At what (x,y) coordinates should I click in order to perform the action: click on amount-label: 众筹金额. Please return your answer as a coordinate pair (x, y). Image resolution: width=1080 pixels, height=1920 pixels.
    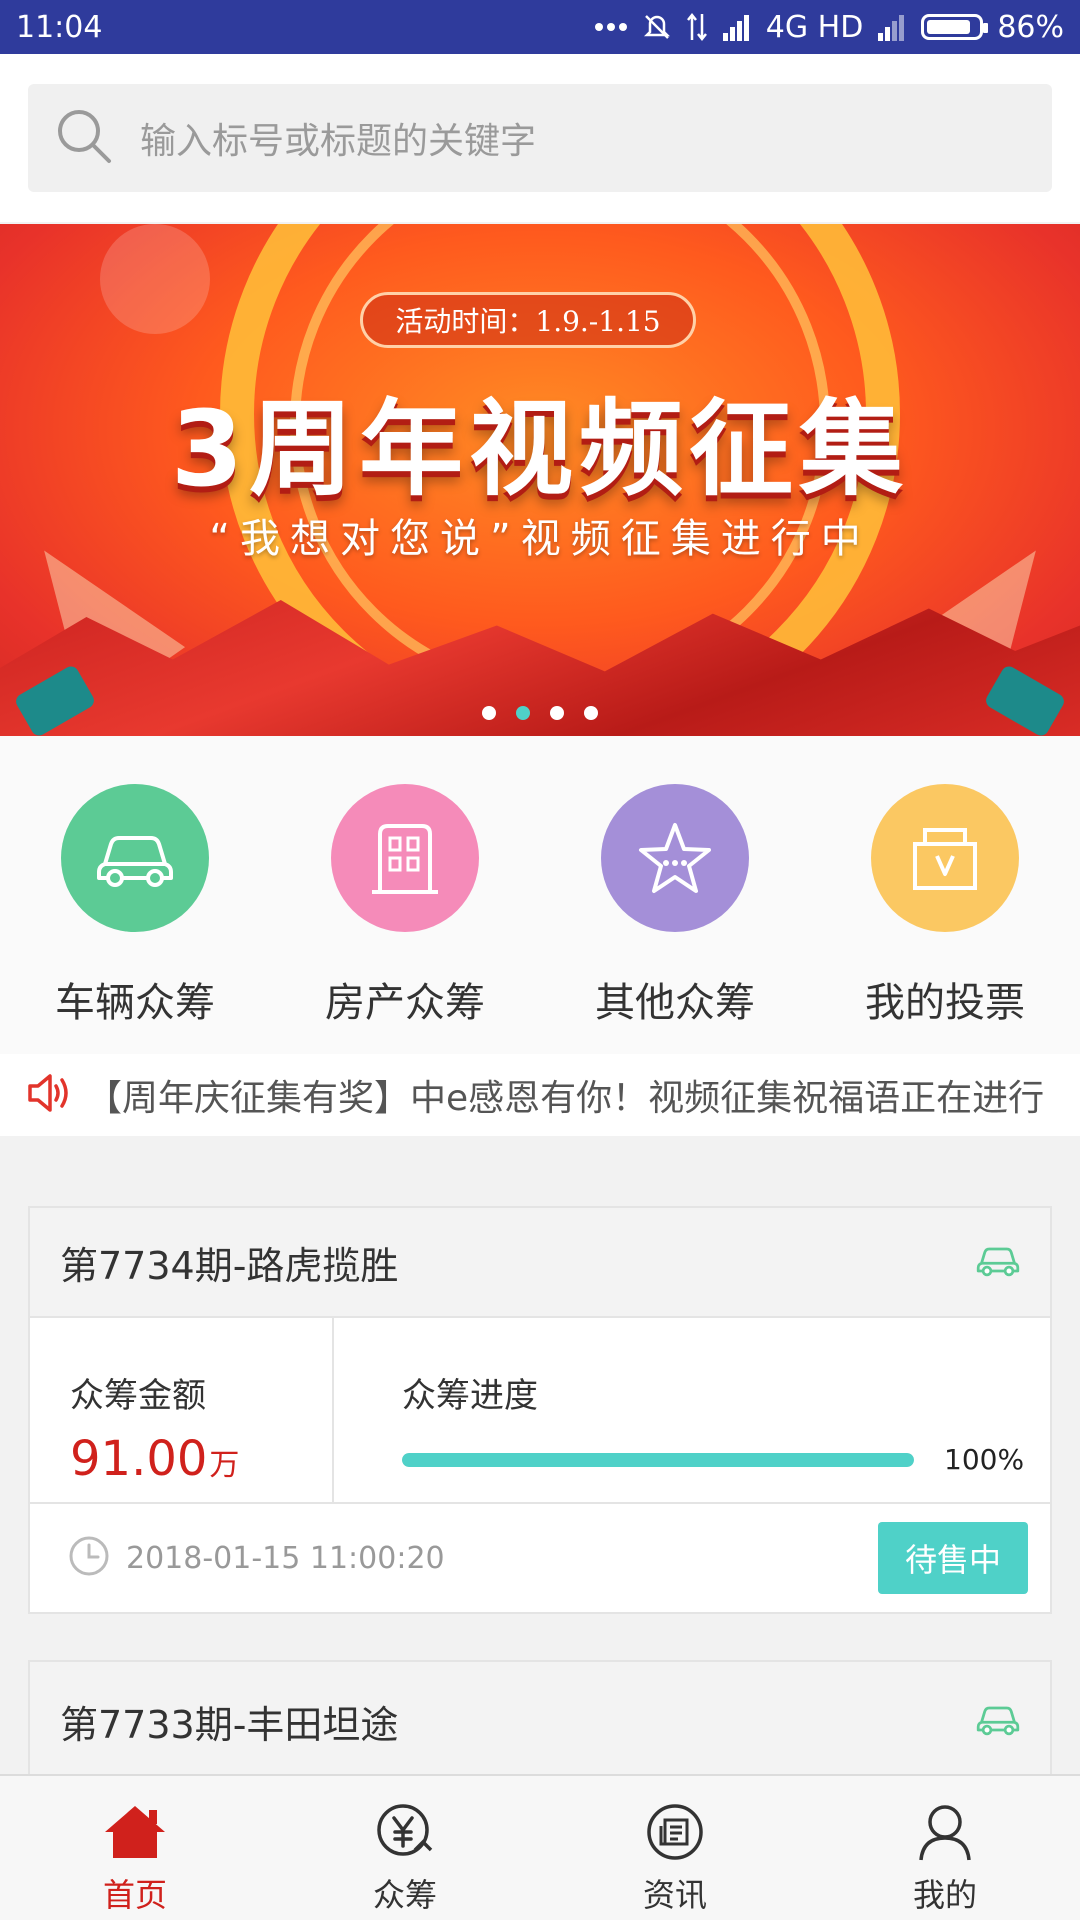
    Looking at the image, I should click on (138, 1396).